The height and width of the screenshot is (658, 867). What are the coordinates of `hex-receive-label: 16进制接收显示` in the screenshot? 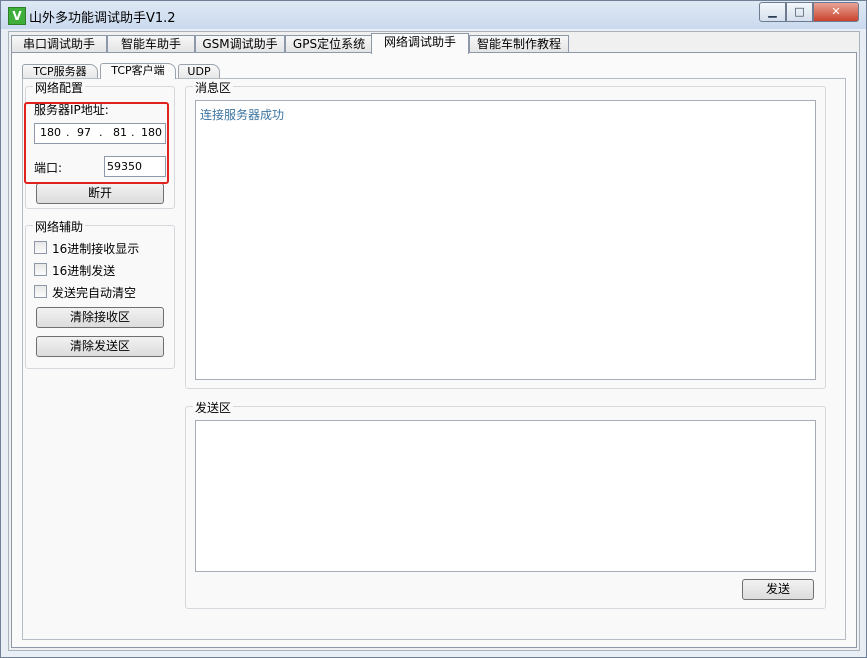 It's located at (96, 249).